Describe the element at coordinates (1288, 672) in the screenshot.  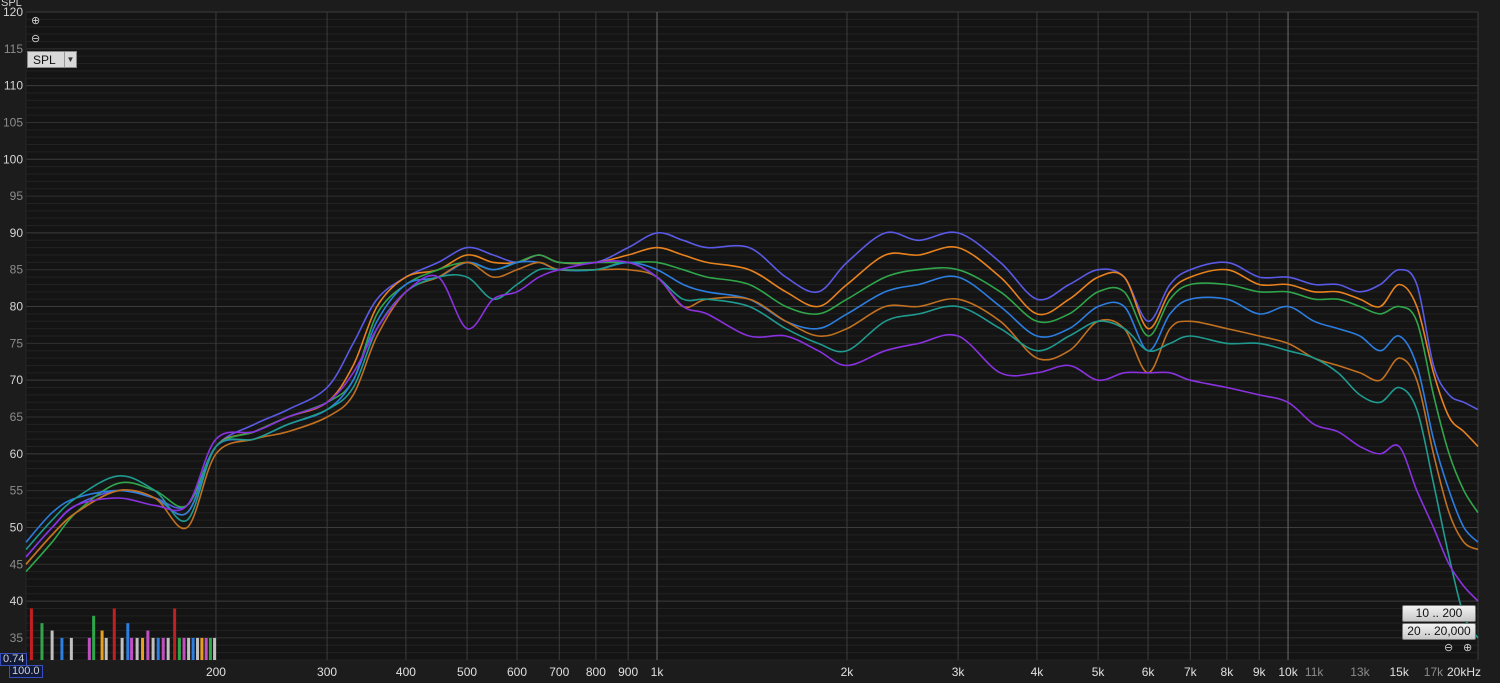
I see `x-tick-label: 10k` at that location.